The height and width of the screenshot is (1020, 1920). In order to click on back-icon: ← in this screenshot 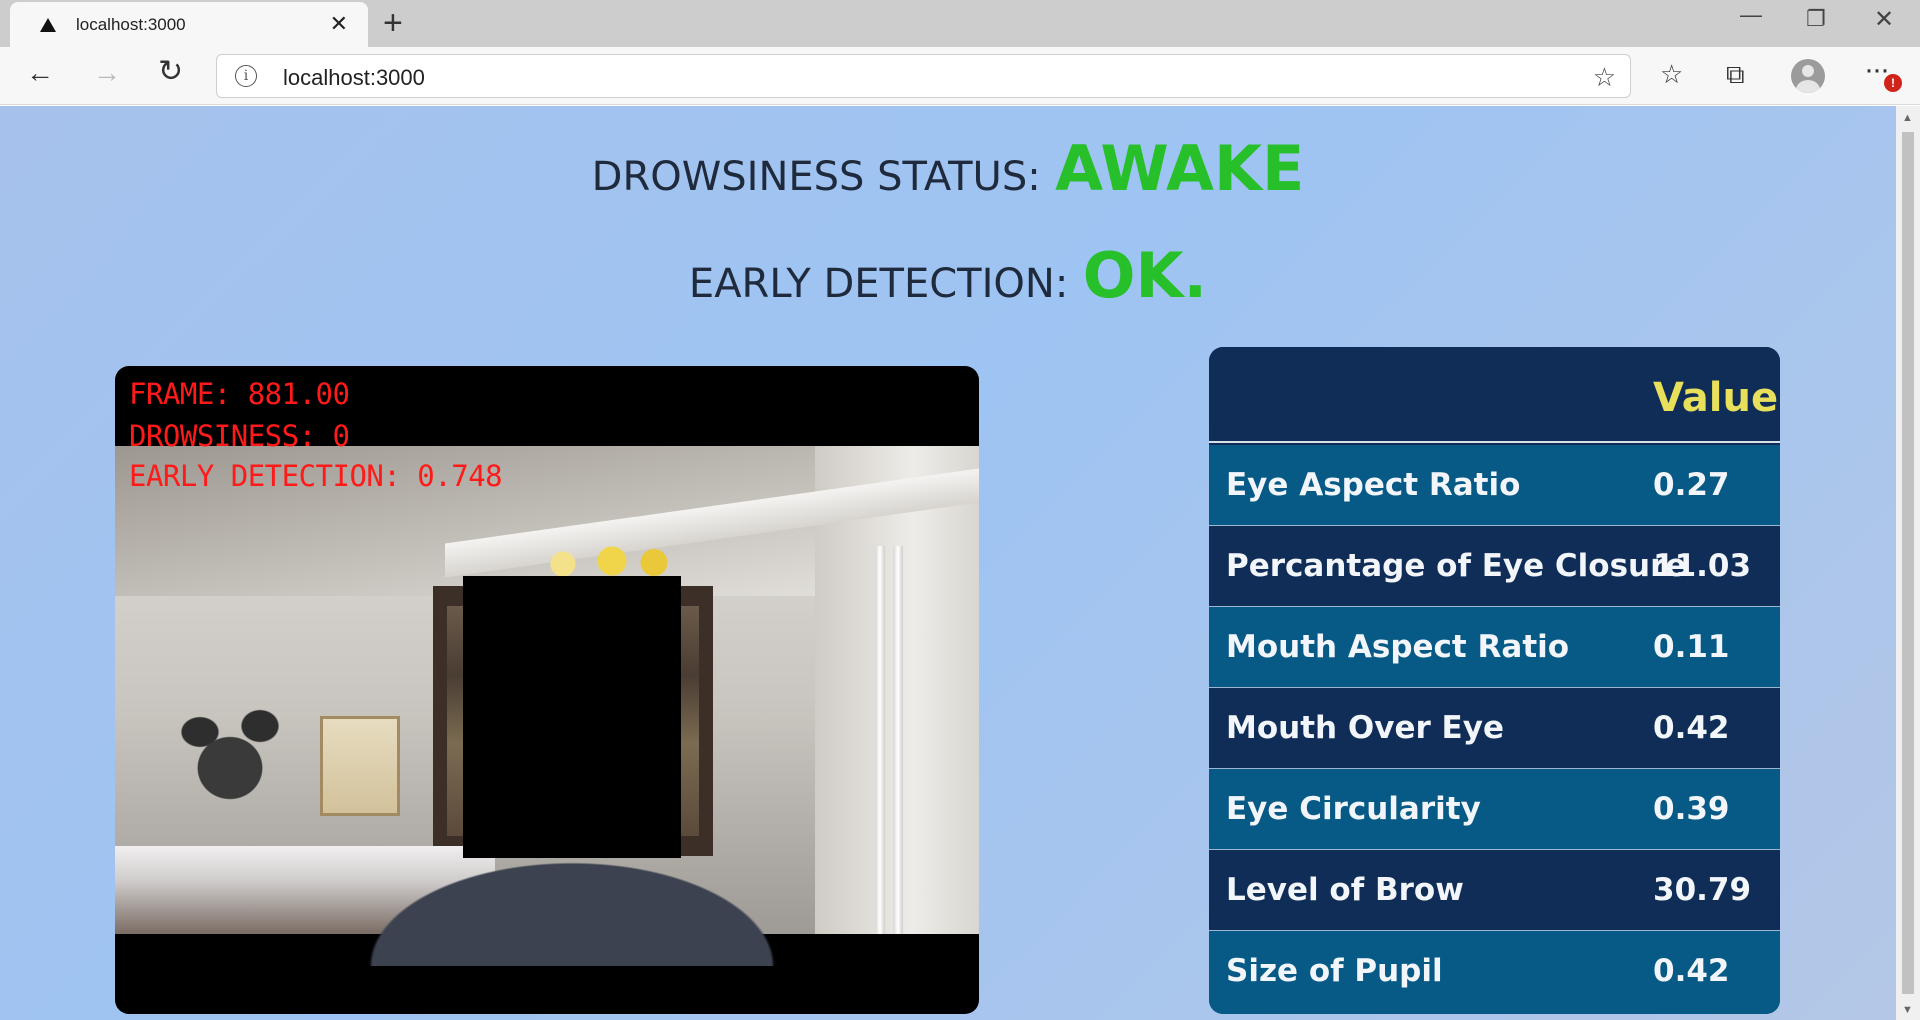, I will do `click(40, 73)`.